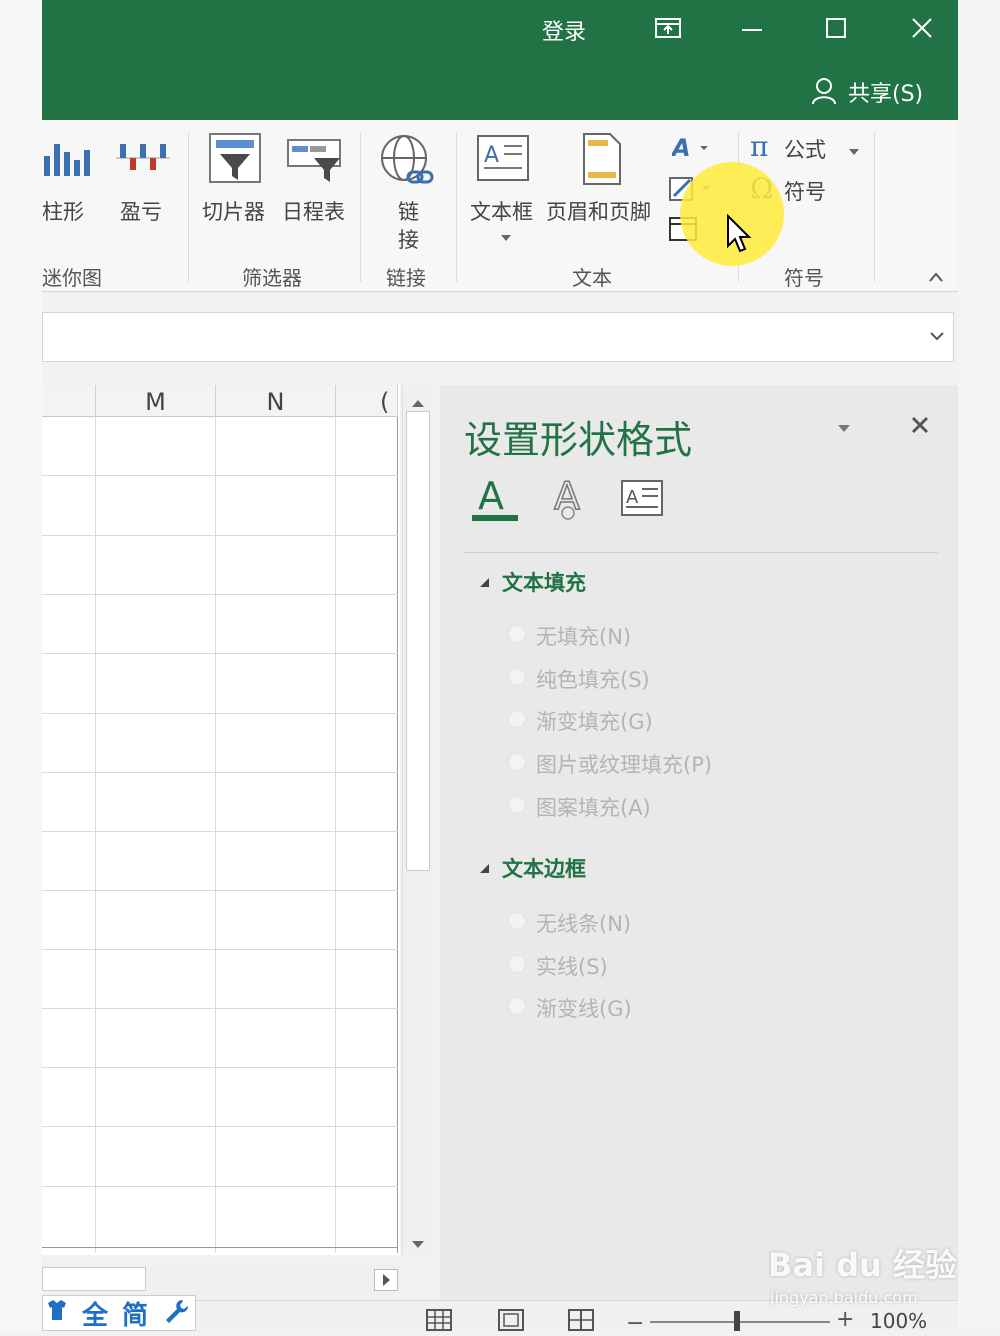 The width and height of the screenshot is (1000, 1336). What do you see at coordinates (517, 634) in the screenshot?
I see `radio-no-fill` at bounding box center [517, 634].